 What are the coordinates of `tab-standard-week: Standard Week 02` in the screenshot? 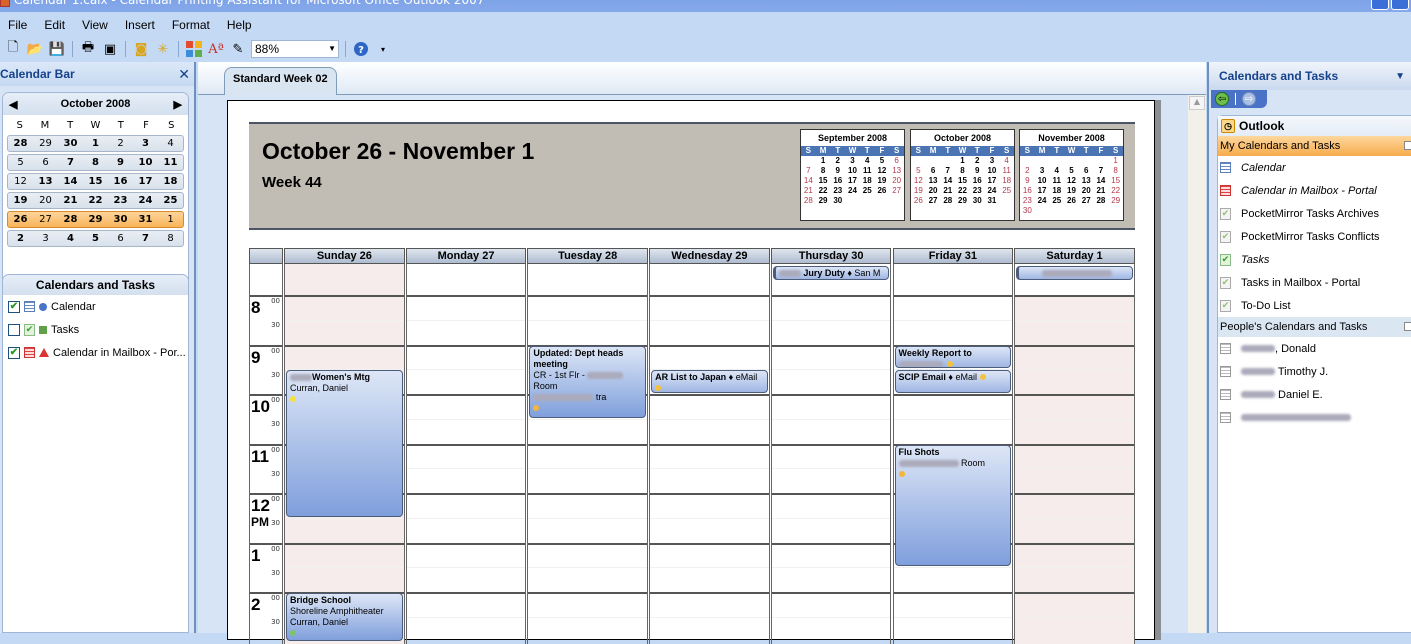 It's located at (280, 81).